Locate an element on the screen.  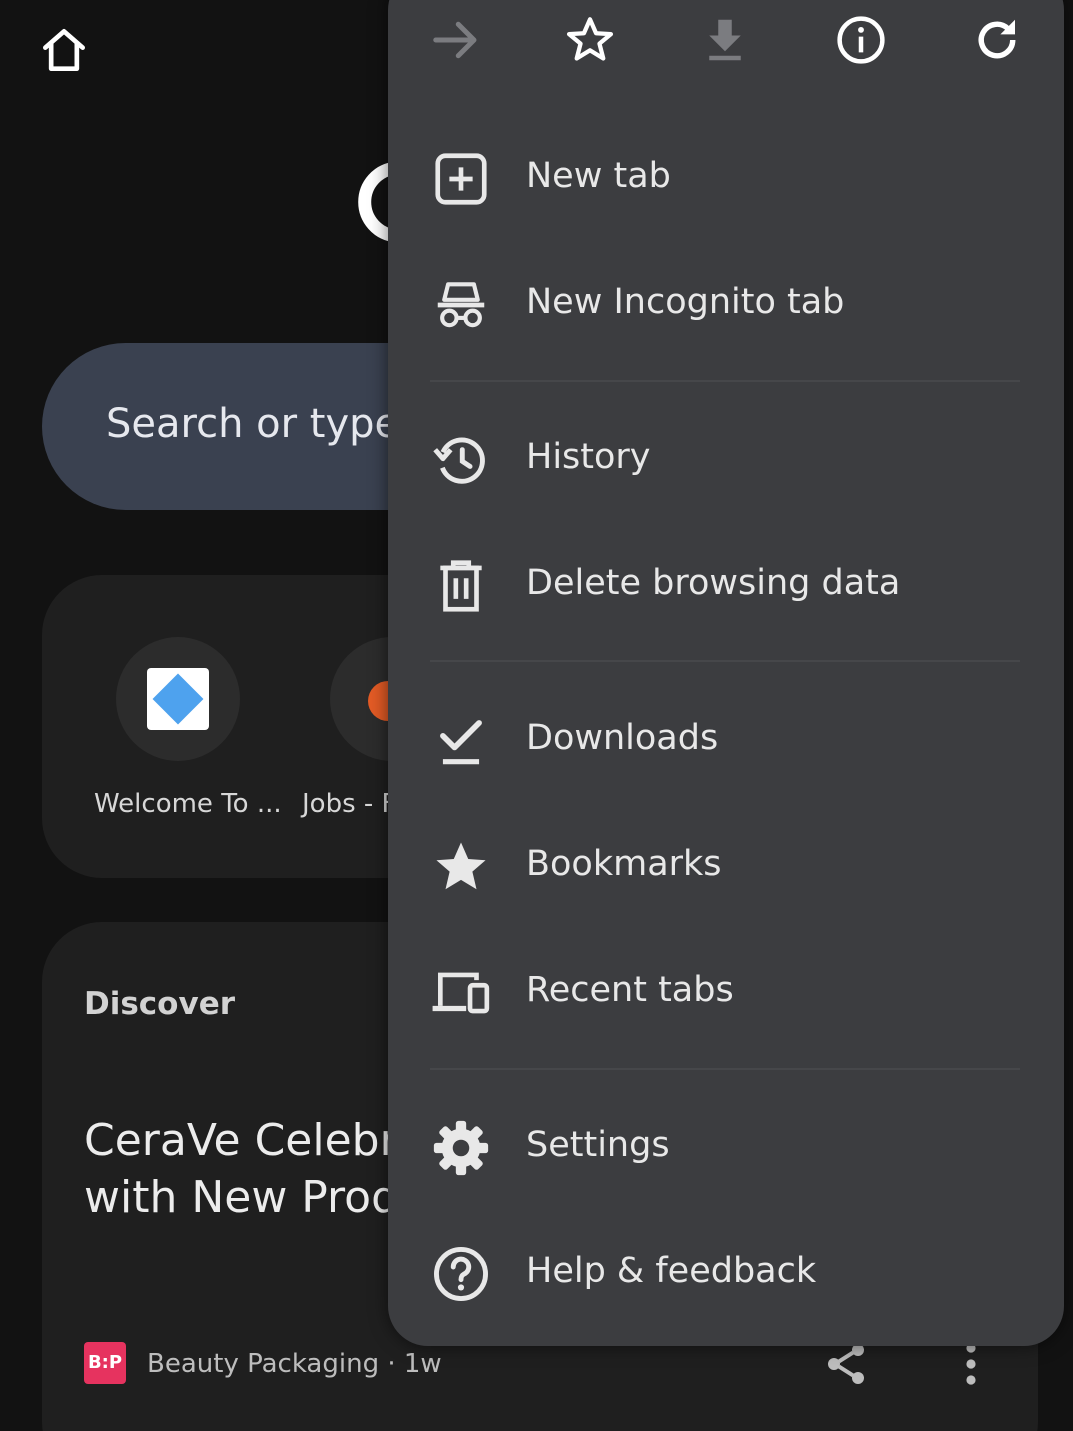
plus-box-icon is located at coordinates (461, 179).